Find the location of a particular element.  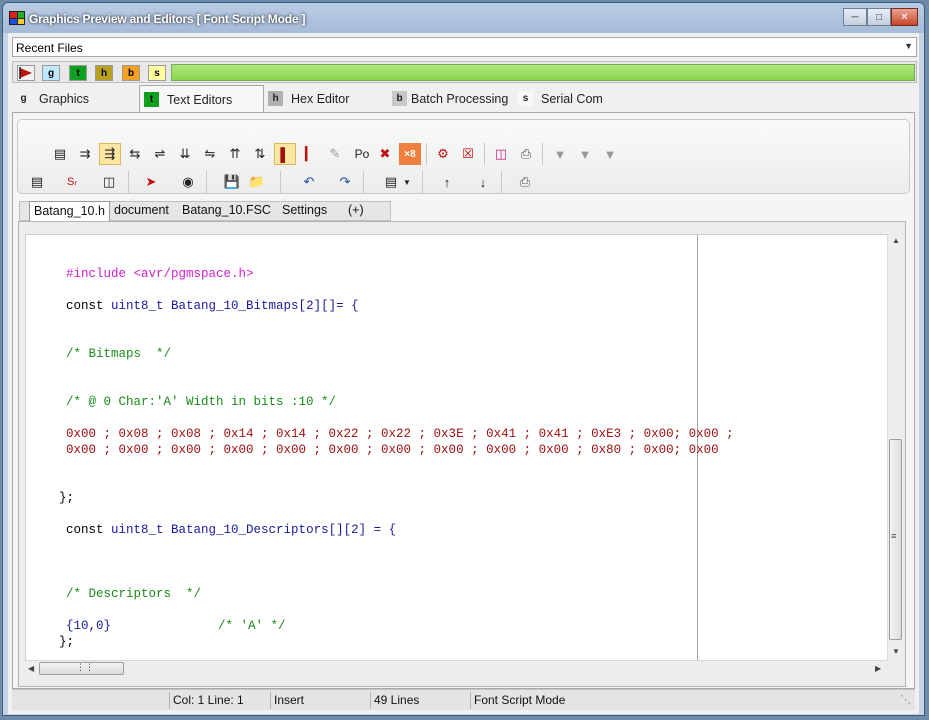

minimize-button: ─ is located at coordinates (855, 17).